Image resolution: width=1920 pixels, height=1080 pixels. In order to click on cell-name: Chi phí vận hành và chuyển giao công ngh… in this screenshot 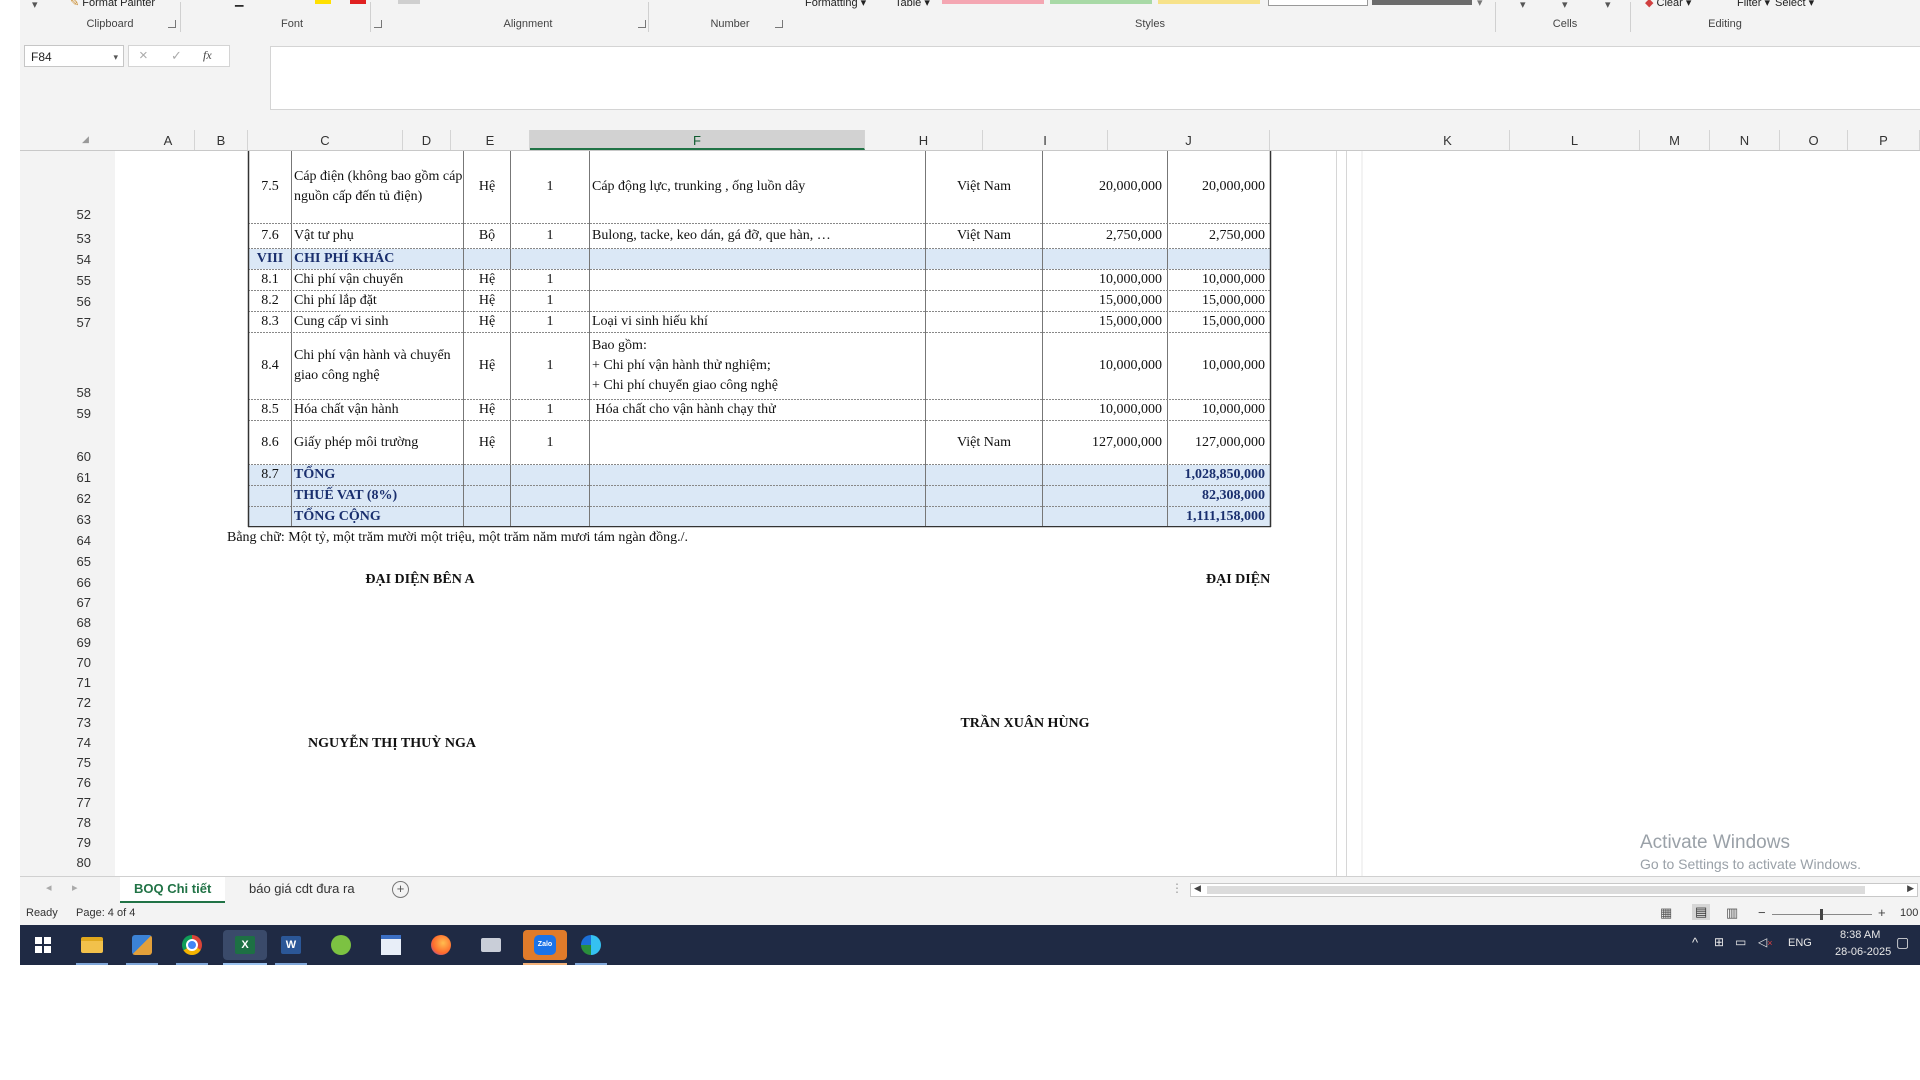, I will do `click(377, 366)`.